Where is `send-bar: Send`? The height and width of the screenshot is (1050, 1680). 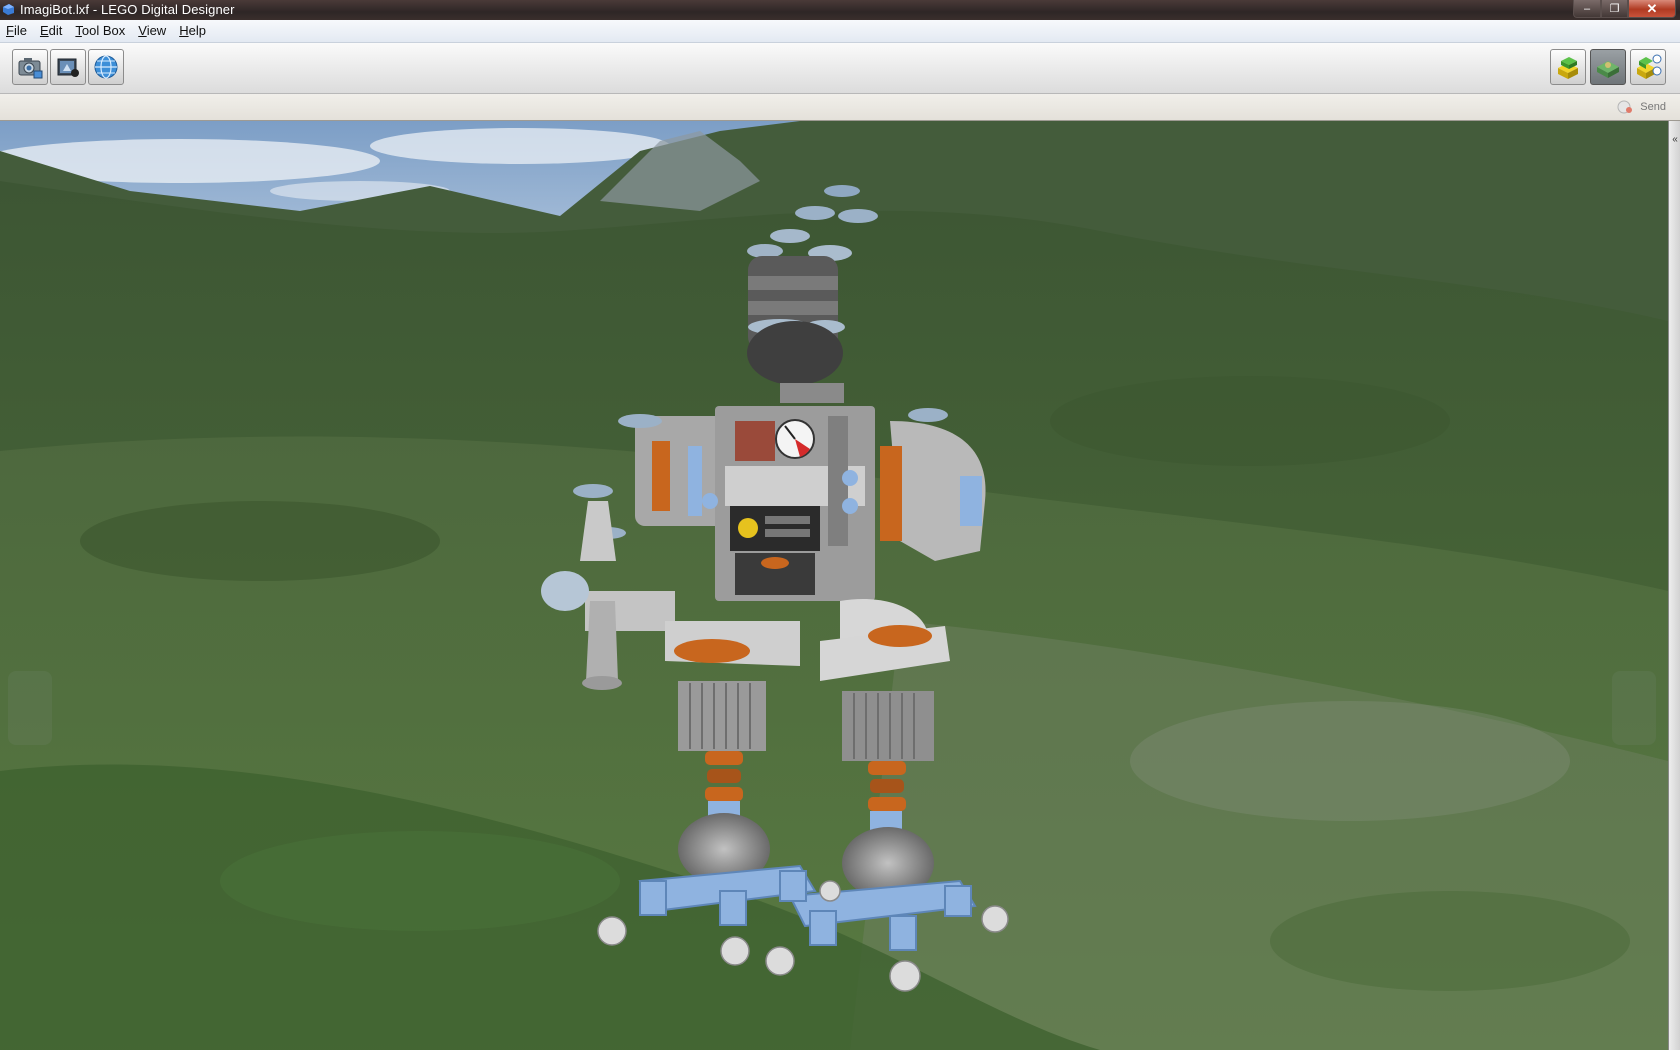 send-bar: Send is located at coordinates (840, 107).